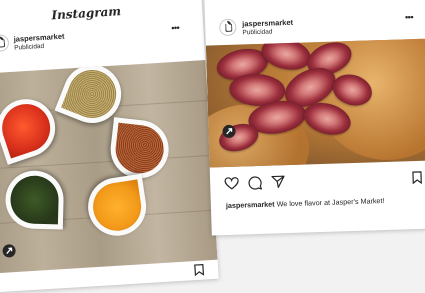  I want to click on caption-username: jaspersmarket, so click(250, 205).